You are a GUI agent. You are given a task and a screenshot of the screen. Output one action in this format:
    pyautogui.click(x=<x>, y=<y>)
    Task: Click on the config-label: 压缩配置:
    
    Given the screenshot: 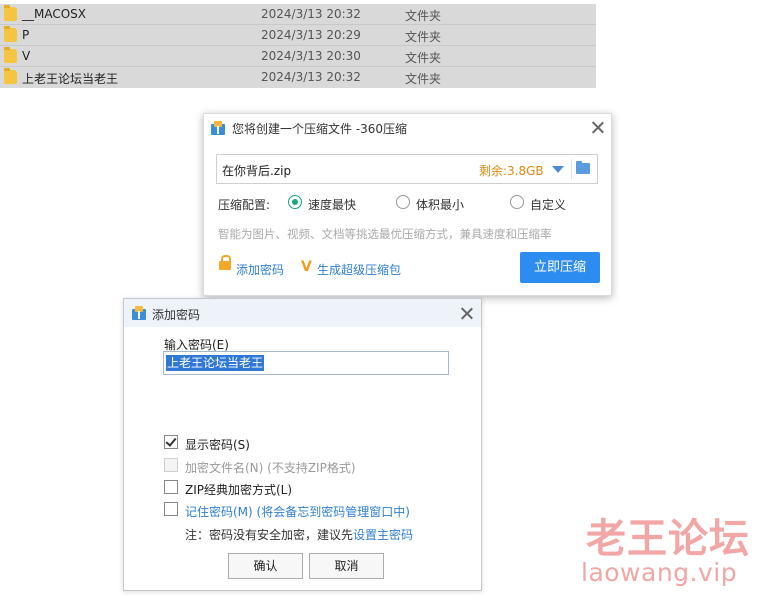 What is the action you would take?
    pyautogui.click(x=244, y=205)
    